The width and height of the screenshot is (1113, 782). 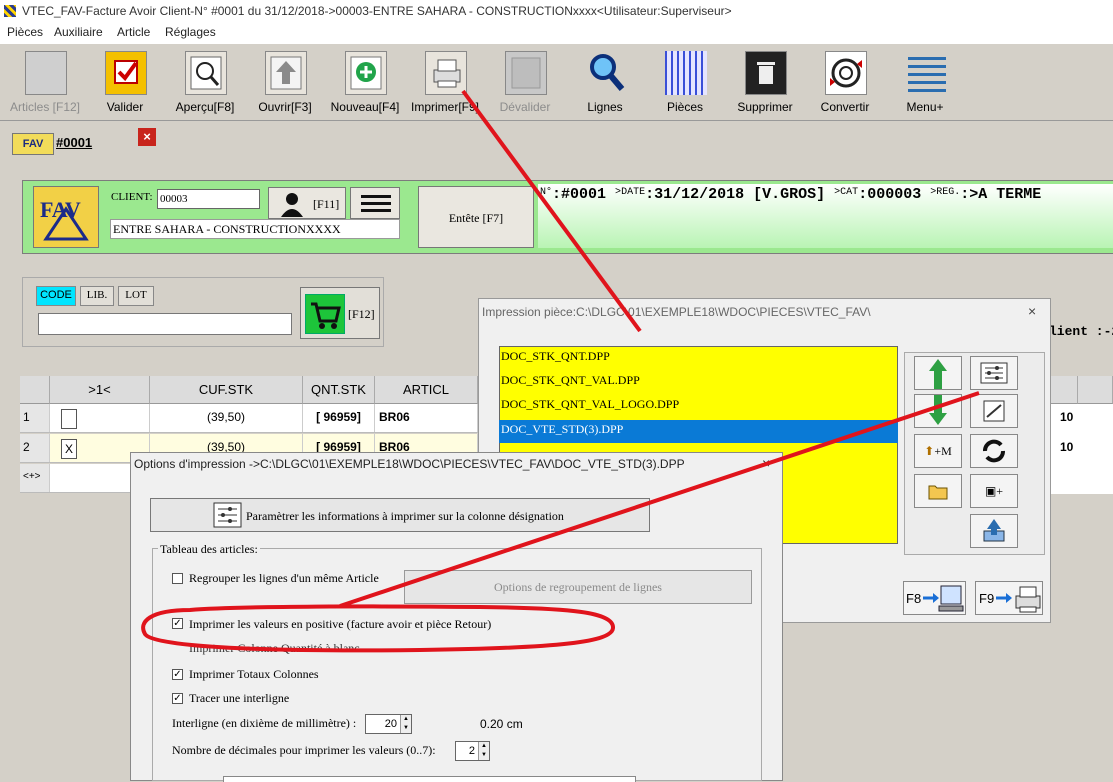 What do you see at coordinates (339, 390) in the screenshot?
I see `col-qnt-header: QNT.STK` at bounding box center [339, 390].